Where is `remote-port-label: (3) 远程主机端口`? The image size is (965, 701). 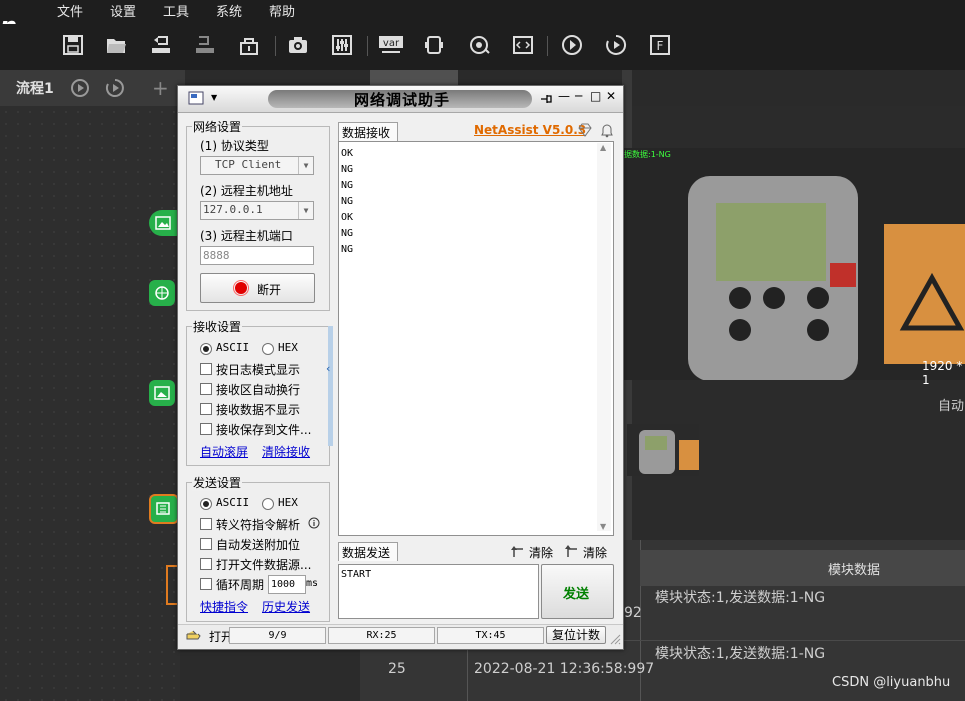
remote-port-label: (3) 远程主机端口 is located at coordinates (246, 236).